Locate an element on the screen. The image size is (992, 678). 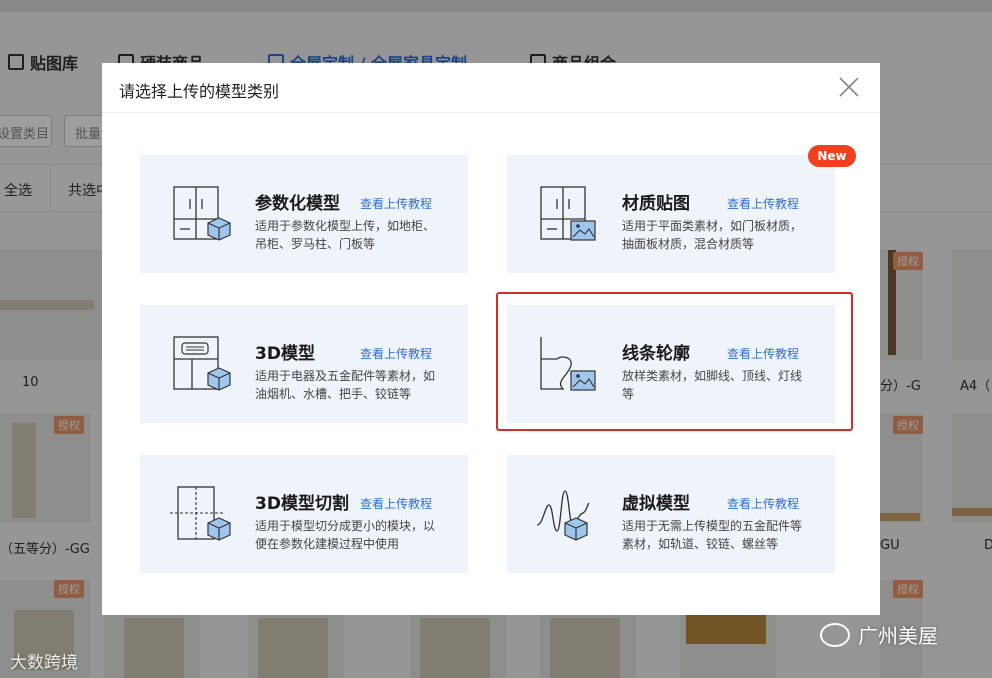
material-texture-icon is located at coordinates (567, 215).